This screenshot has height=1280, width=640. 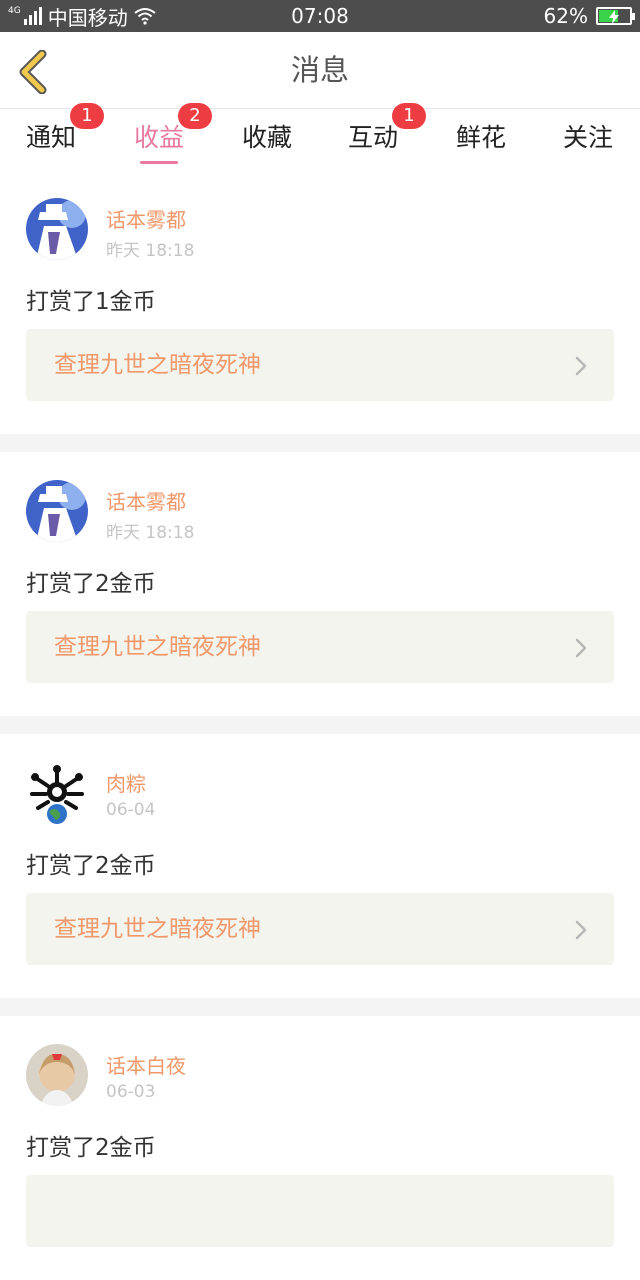 I want to click on tab-label: 鲜花, so click(x=480, y=137).